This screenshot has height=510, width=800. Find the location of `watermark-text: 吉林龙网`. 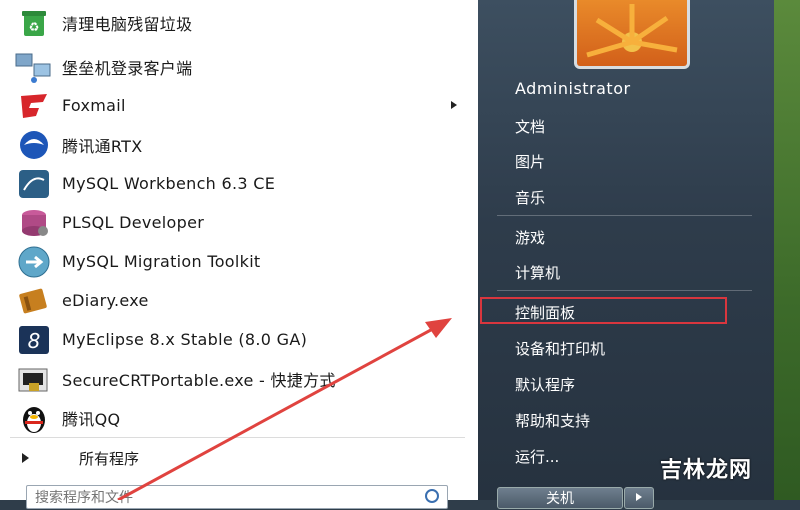

watermark-text: 吉林龙网 is located at coordinates (706, 470).